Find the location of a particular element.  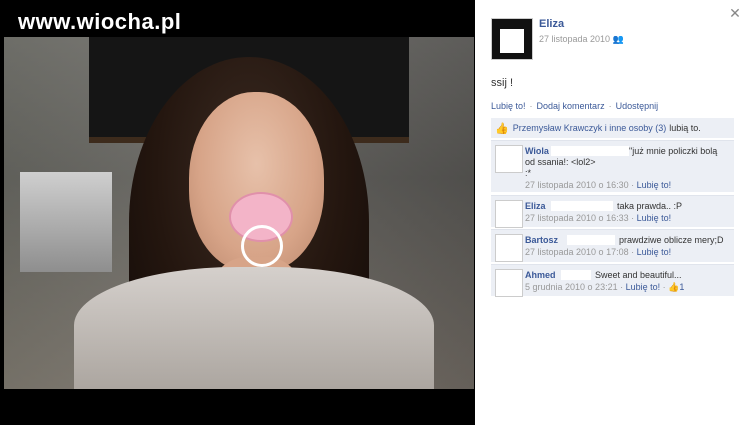

share-link: Udostępnij is located at coordinates (637, 106).